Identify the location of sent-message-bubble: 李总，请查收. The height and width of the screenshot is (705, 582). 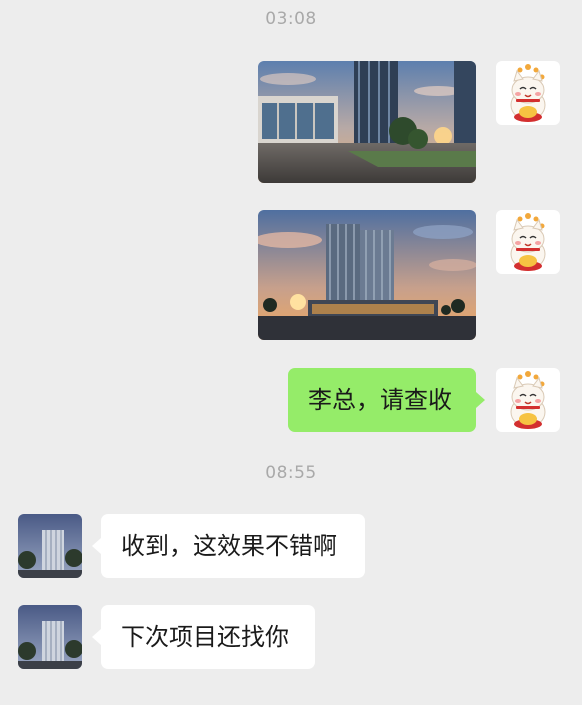
(382, 400).